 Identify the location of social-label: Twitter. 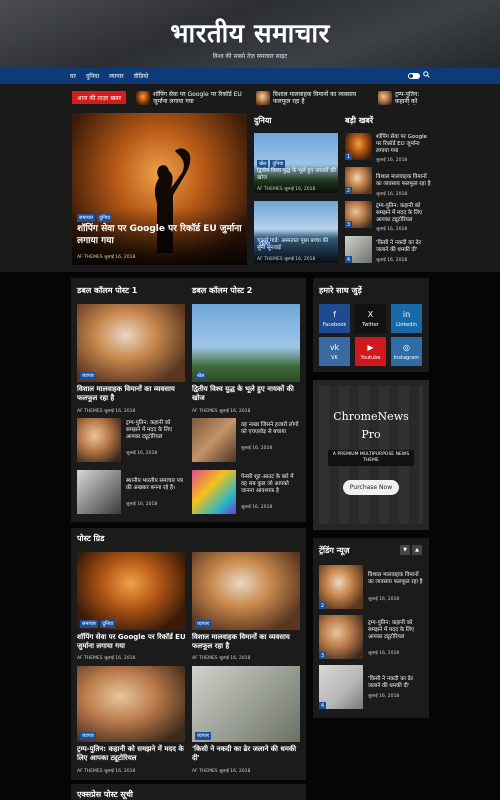
(370, 324).